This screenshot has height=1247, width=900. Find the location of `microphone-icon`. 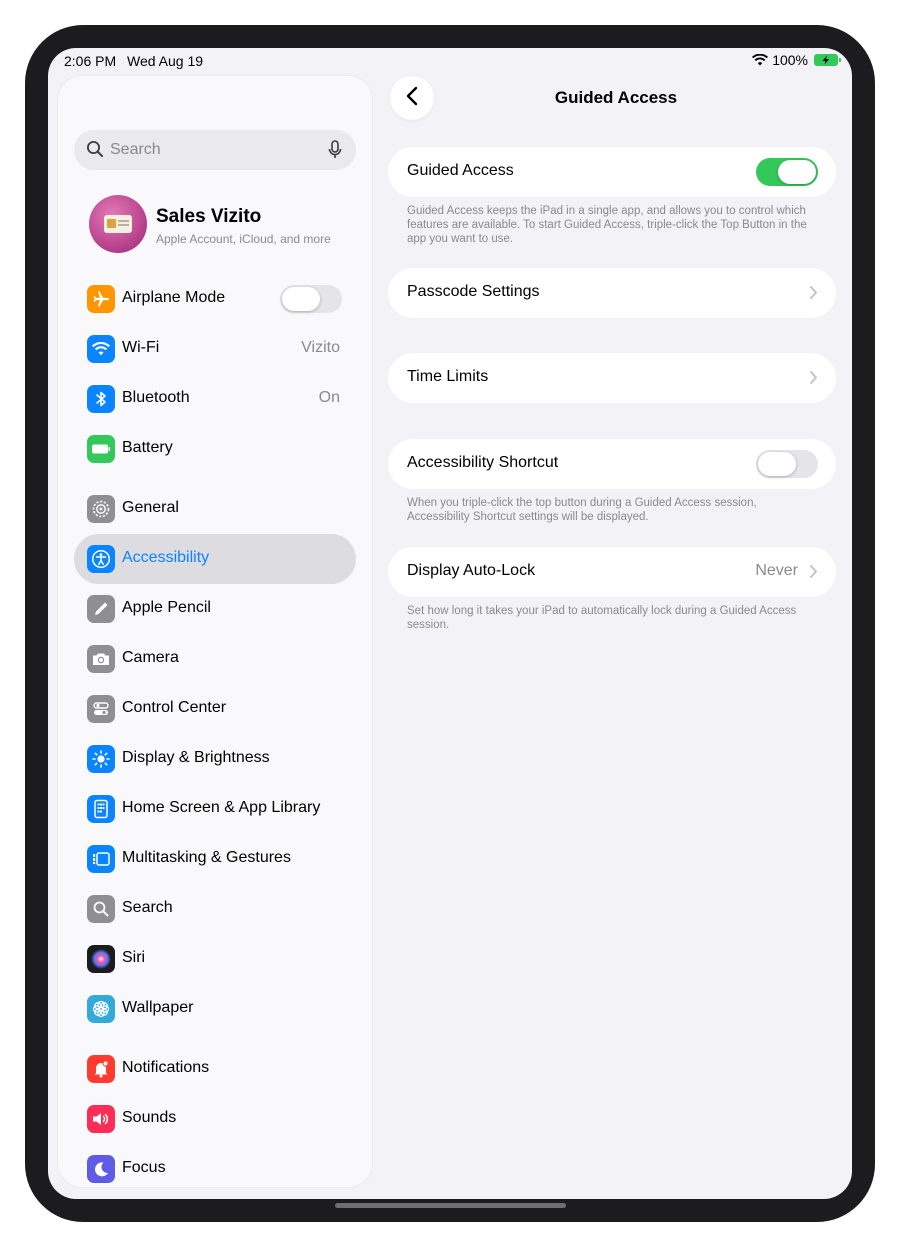

microphone-icon is located at coordinates (335, 152).